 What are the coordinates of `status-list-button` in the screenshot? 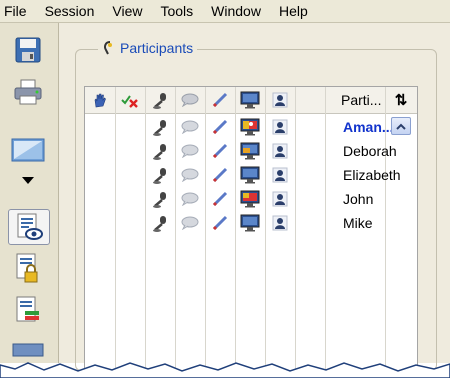 It's located at (28, 310).